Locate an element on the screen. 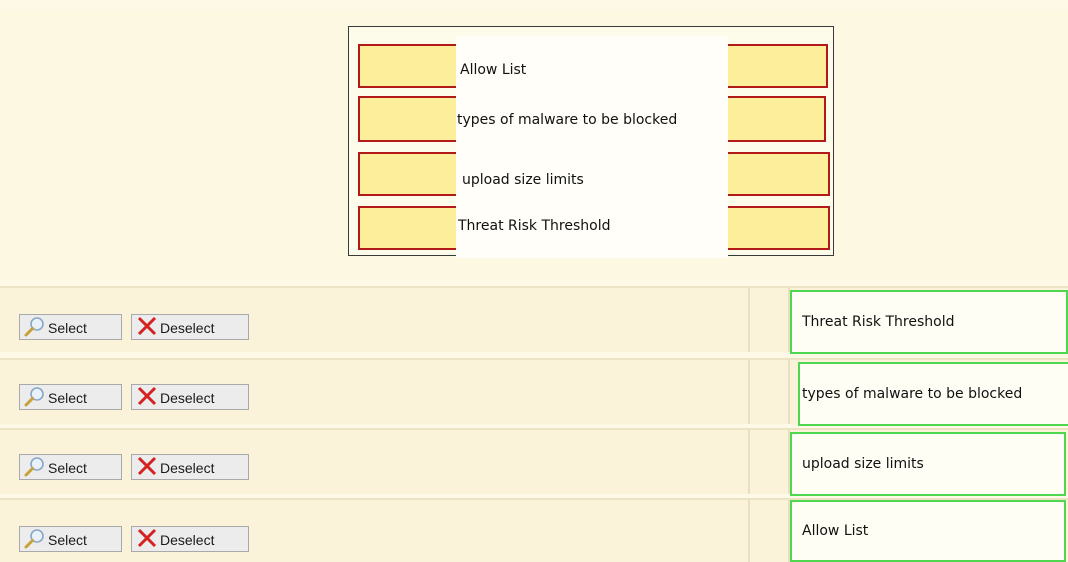 The width and height of the screenshot is (1068, 562). answer-box: Threat Risk Threshold is located at coordinates (929, 322).